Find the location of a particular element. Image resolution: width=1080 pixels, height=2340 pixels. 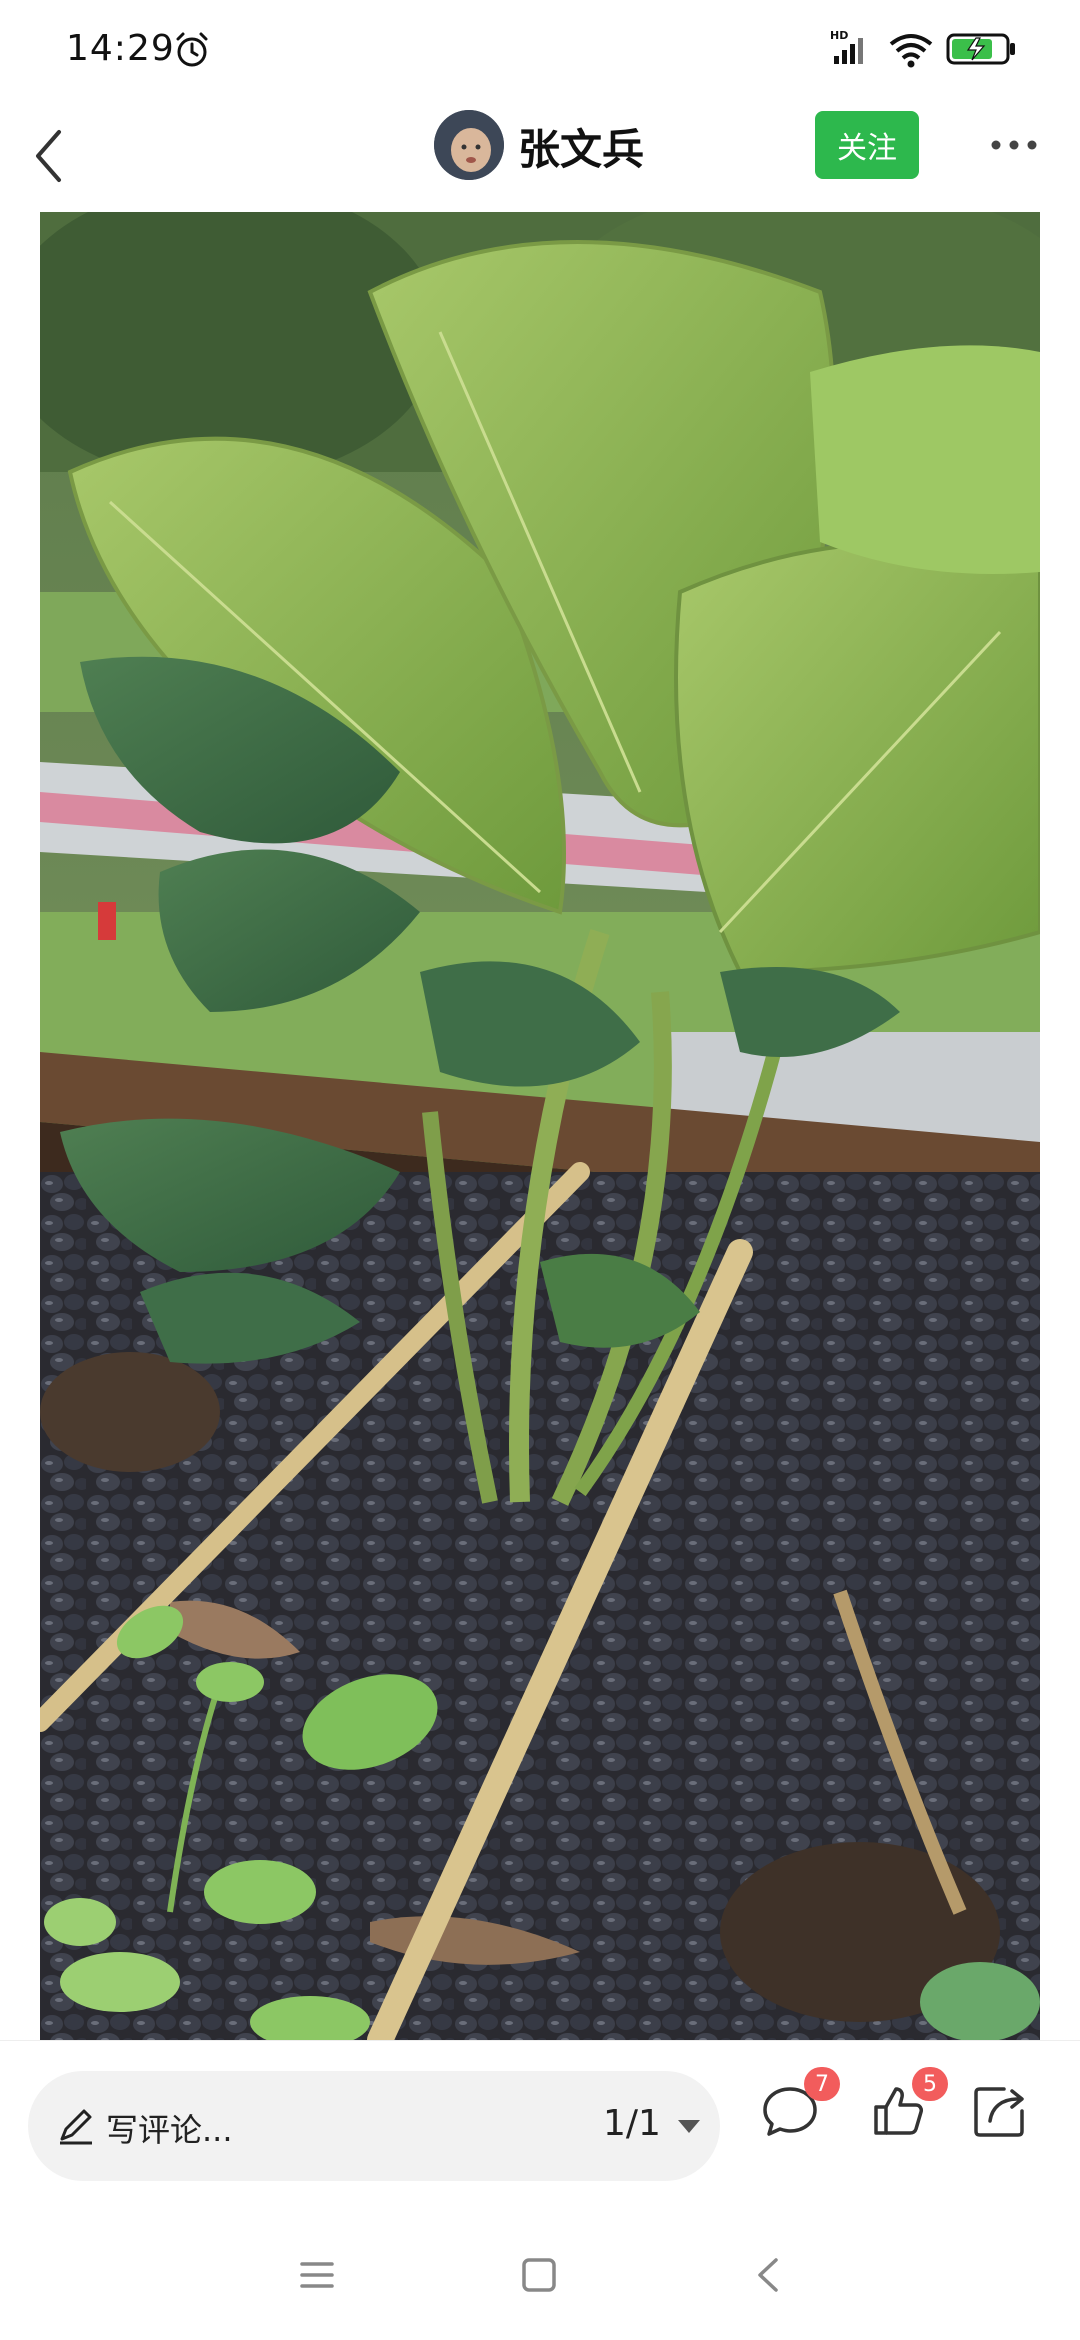

menu-icon is located at coordinates (317, 2275).